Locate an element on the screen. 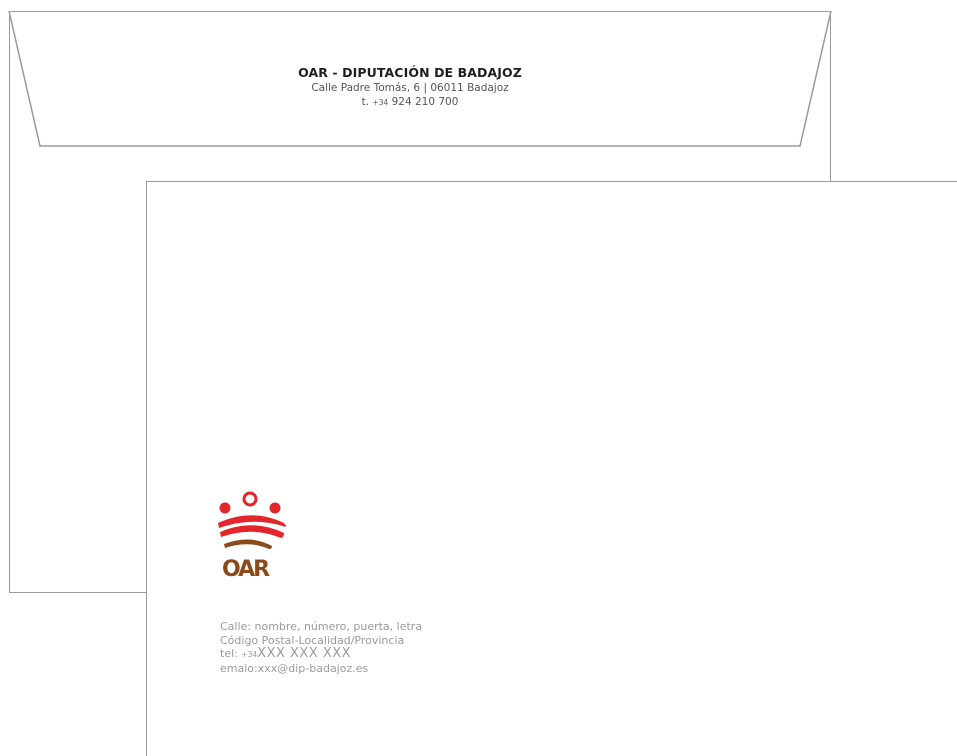 The height and width of the screenshot is (756, 957). sender-address: Calle Padre Tomás, 6 | 06011 Badajoz is located at coordinates (410, 88).